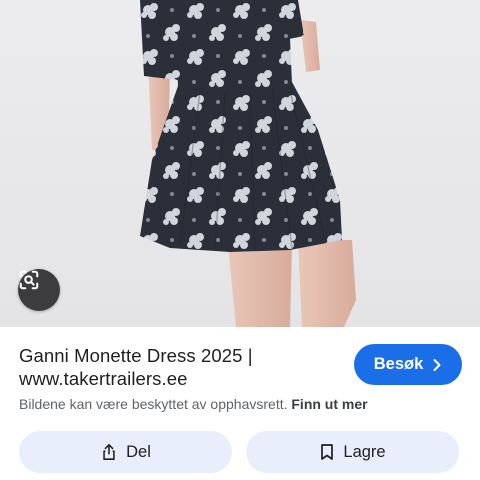  Describe the element at coordinates (329, 404) in the screenshot. I see `learn-more-link: Finn ut mer` at that location.